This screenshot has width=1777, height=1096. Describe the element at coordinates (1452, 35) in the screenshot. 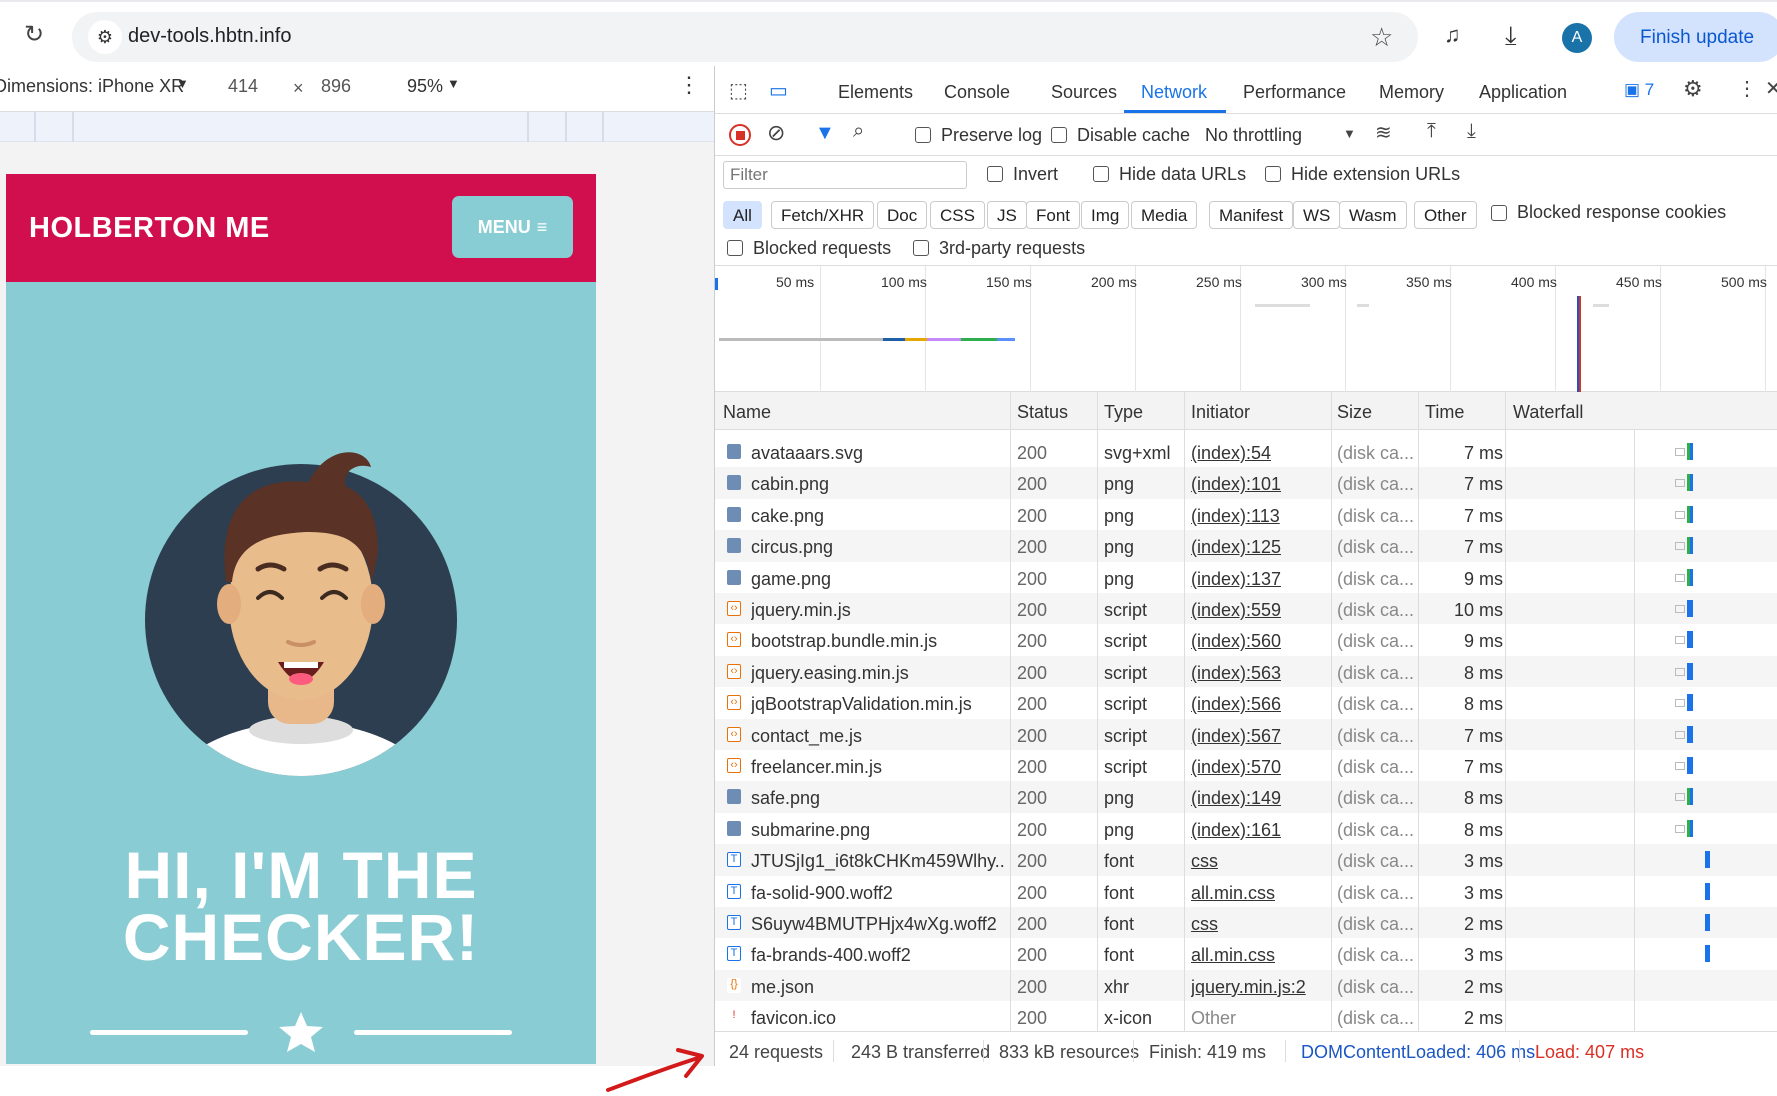

I see `media-controls-icon: ♫` at that location.